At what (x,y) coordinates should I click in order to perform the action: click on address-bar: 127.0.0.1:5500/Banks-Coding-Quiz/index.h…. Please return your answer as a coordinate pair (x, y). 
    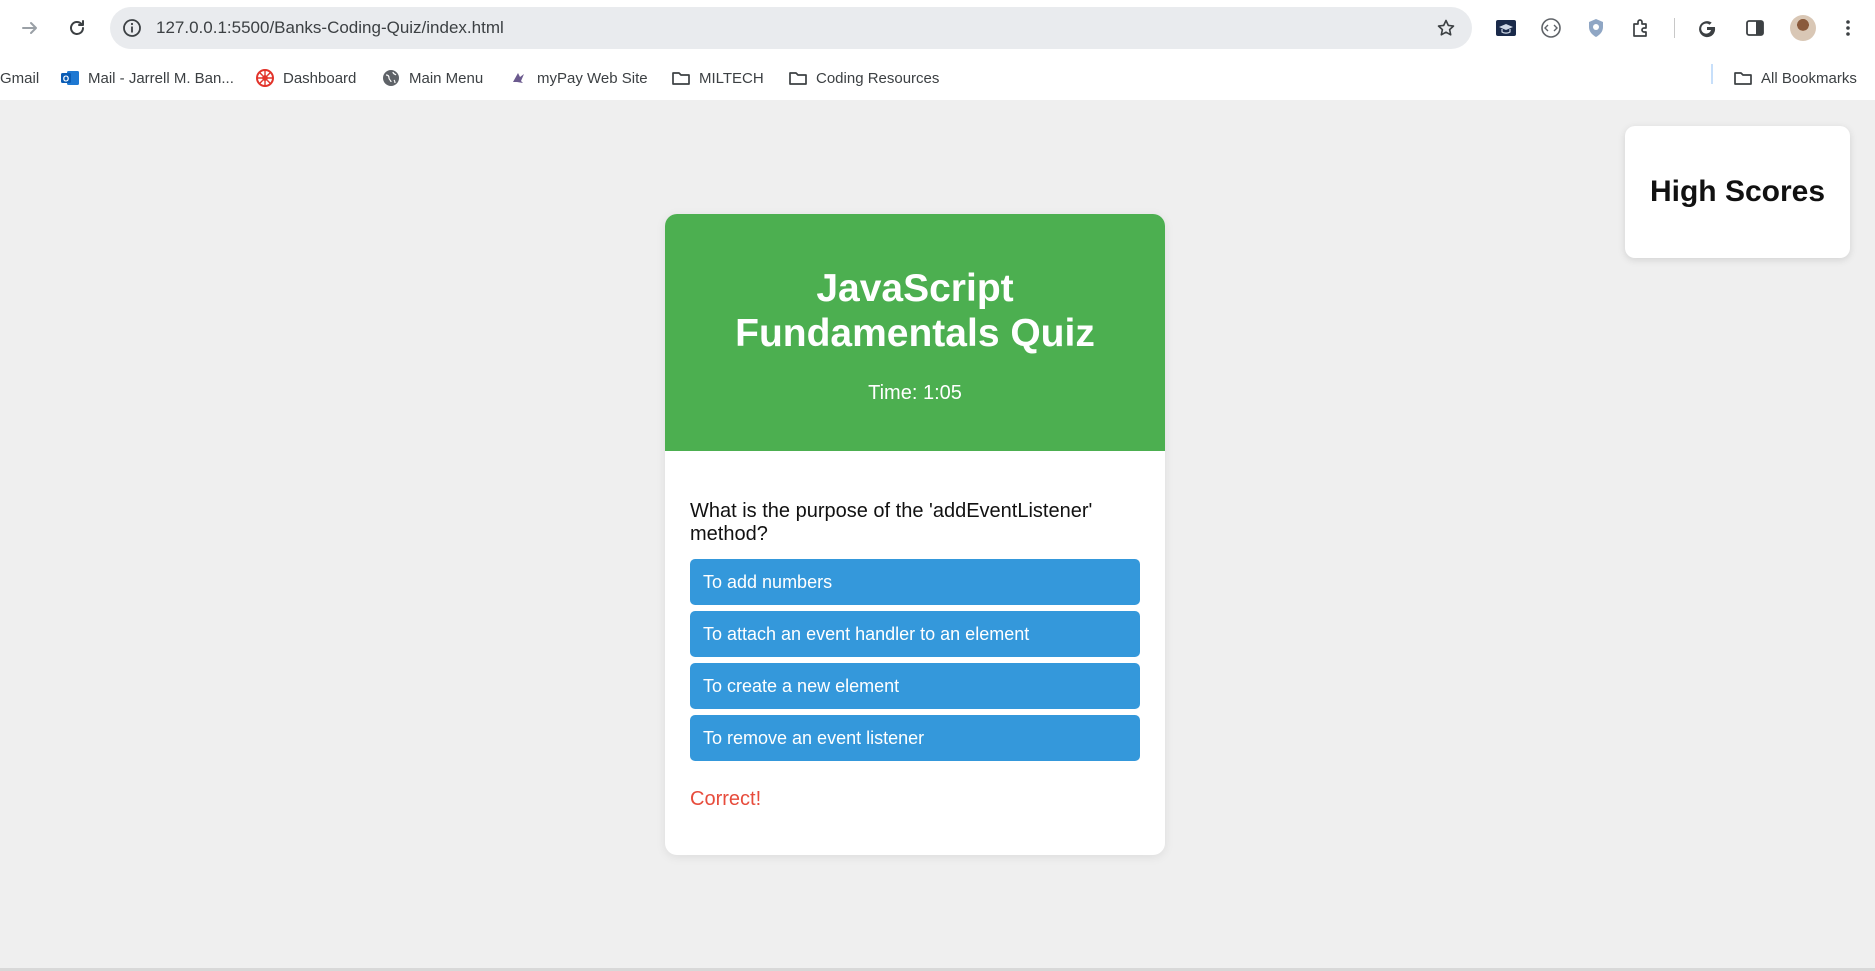
    Looking at the image, I should click on (791, 28).